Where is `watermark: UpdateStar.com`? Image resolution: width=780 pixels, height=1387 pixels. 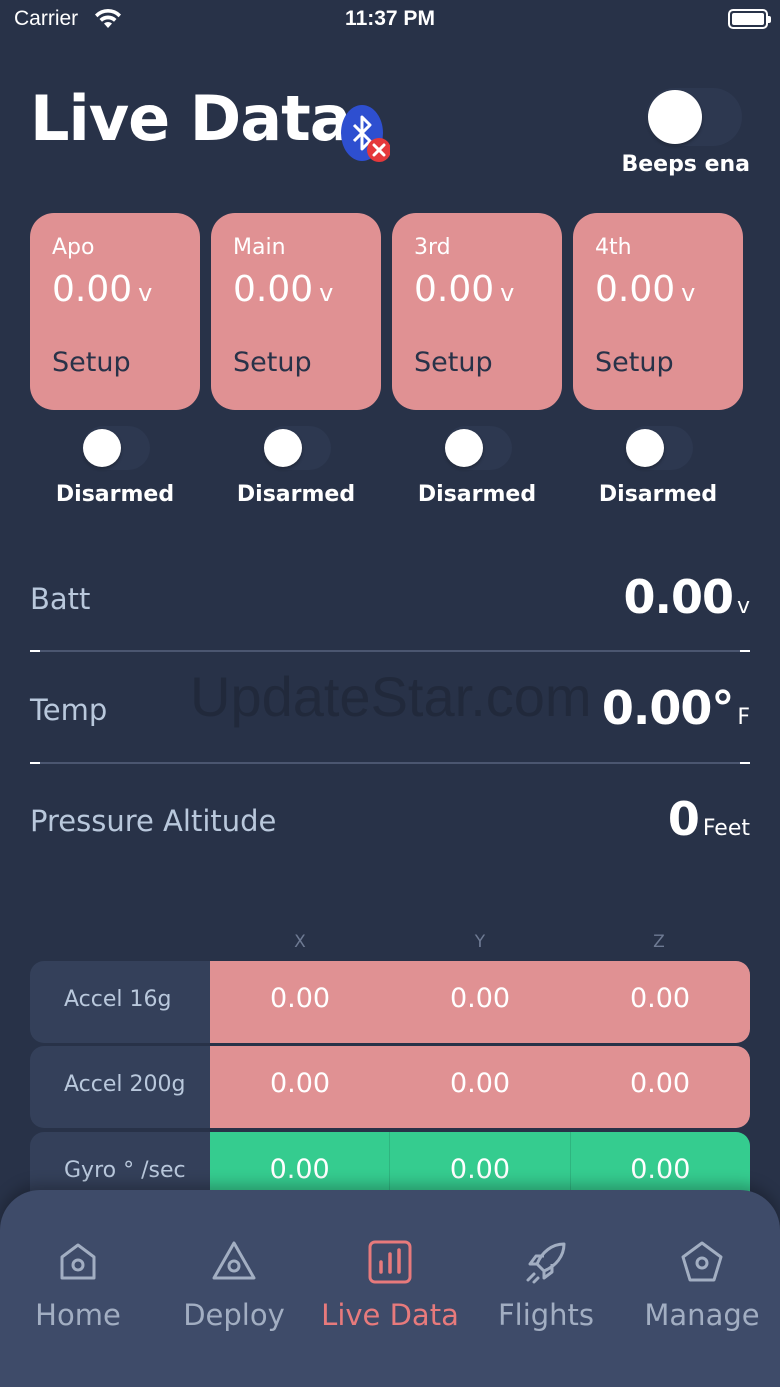
watermark: UpdateStar.com is located at coordinates (391, 696).